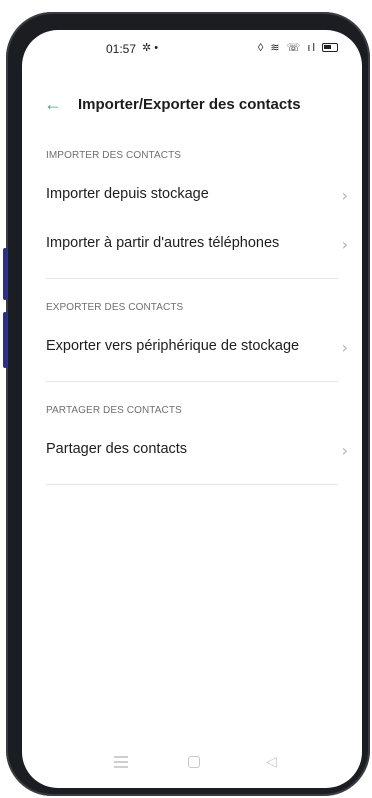 This screenshot has height=798, width=372. I want to click on row-label: Importer à partir d'autres téléphones, so click(163, 243).